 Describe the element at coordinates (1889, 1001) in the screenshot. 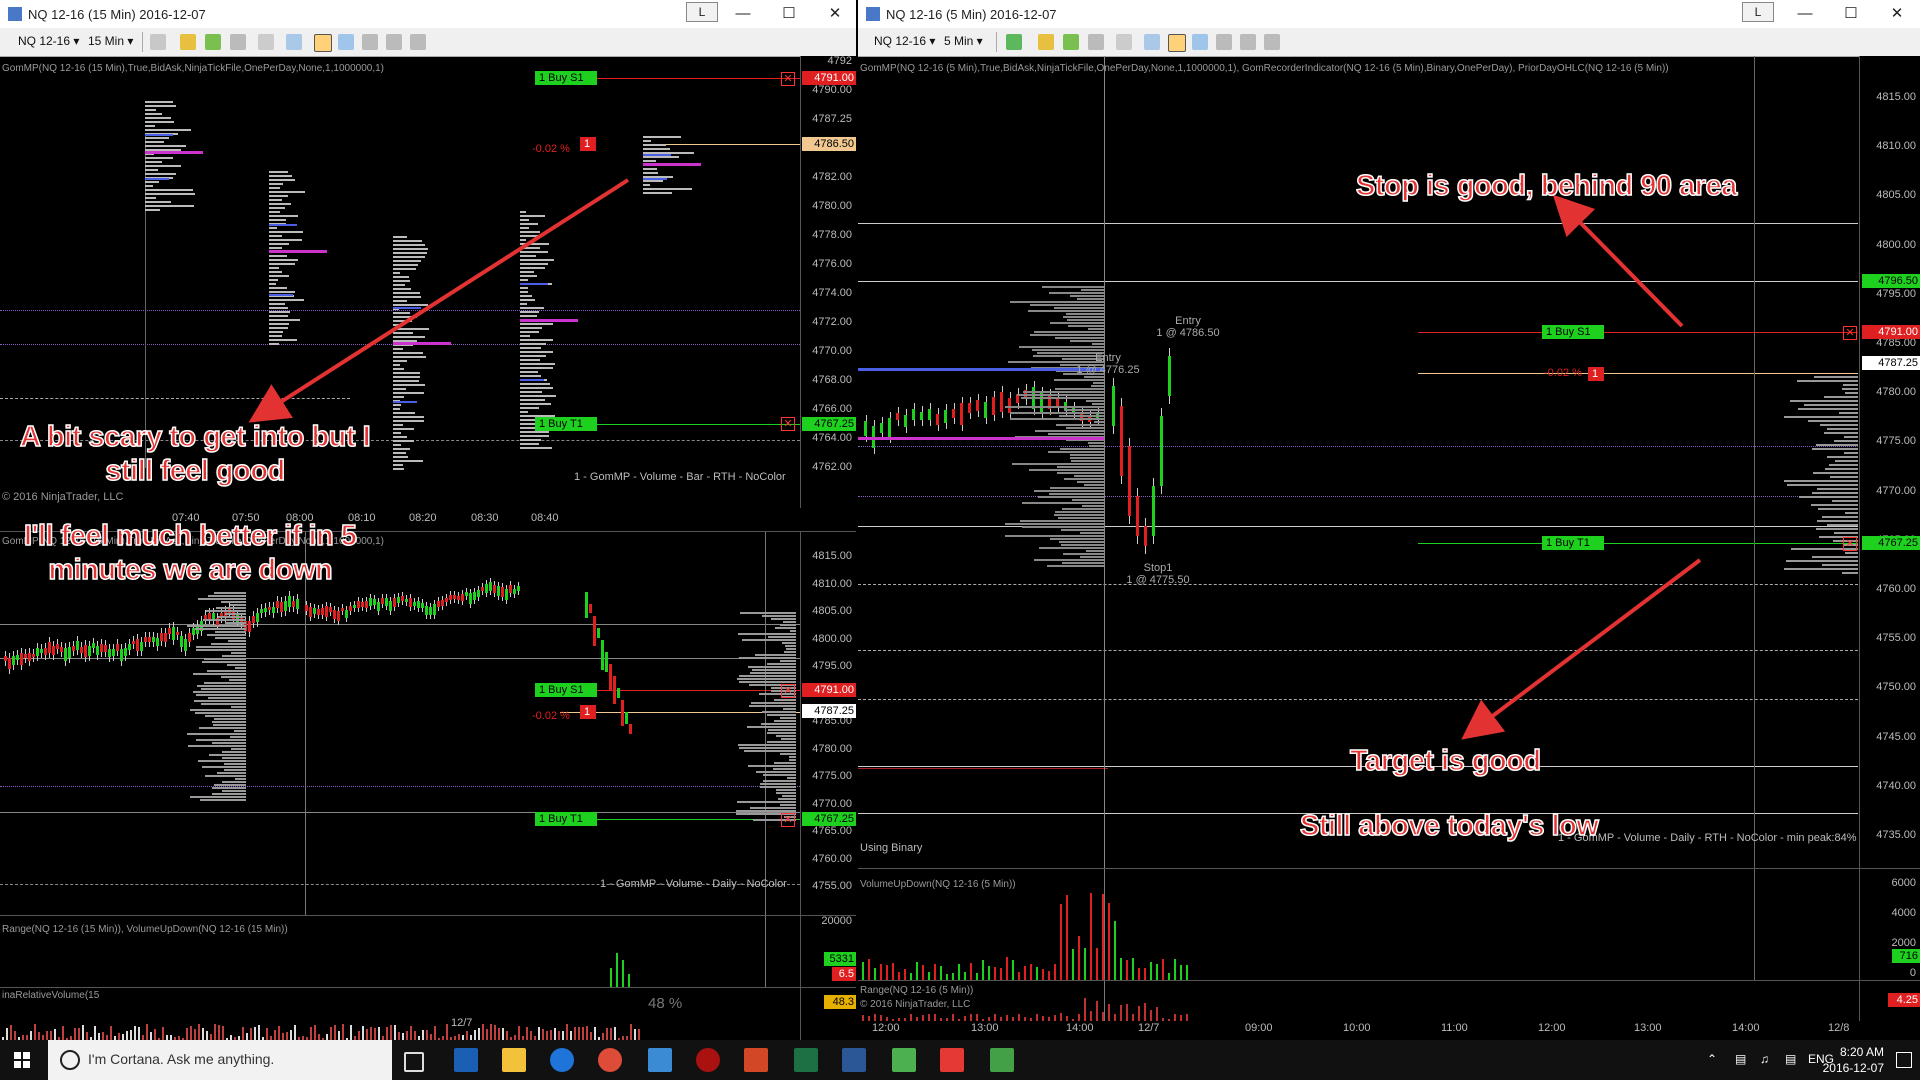

I see `range-axis: 4.25` at that location.